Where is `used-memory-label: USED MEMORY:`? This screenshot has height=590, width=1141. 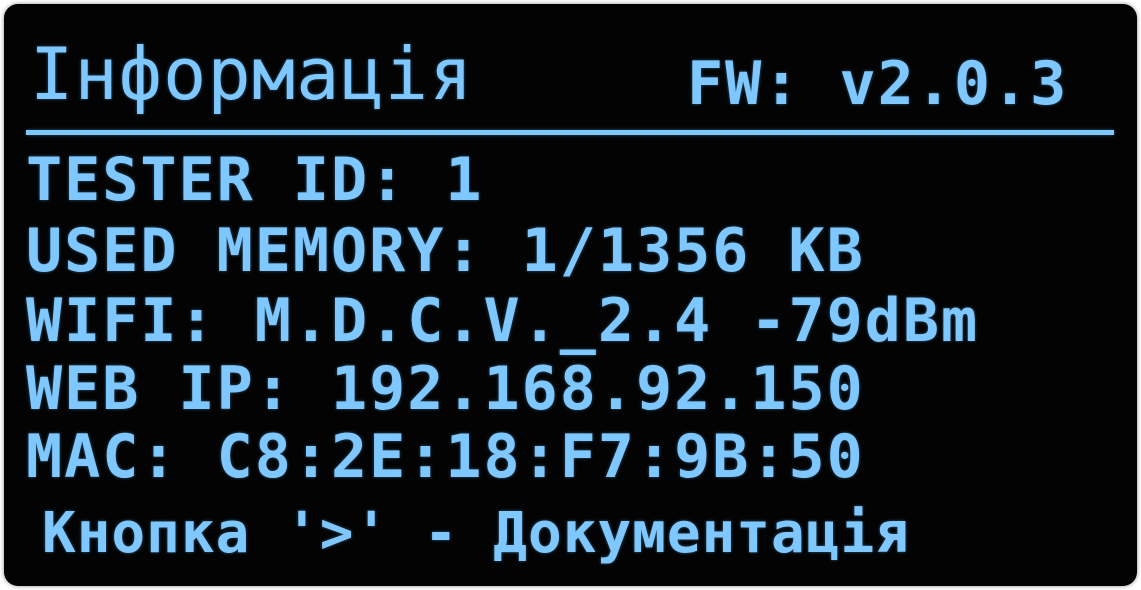
used-memory-label: USED MEMORY: is located at coordinates (255, 251).